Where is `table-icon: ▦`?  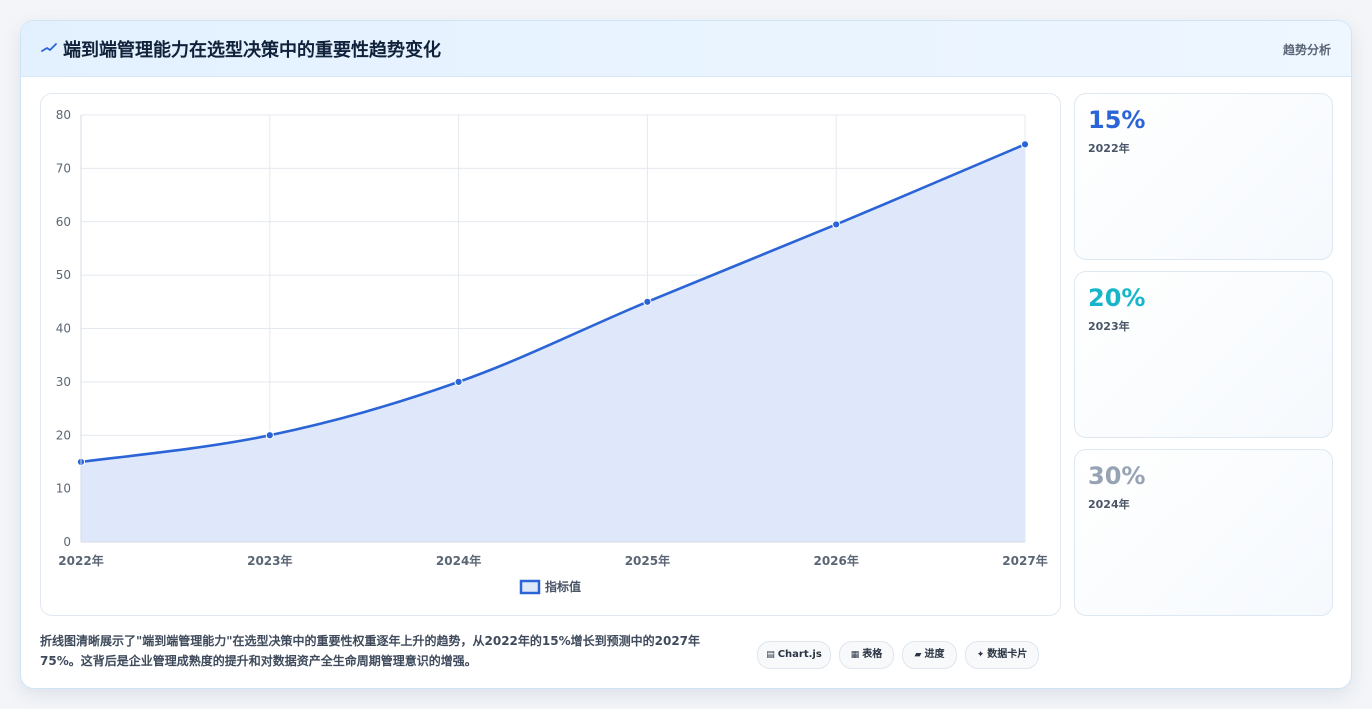 table-icon: ▦ is located at coordinates (855, 655).